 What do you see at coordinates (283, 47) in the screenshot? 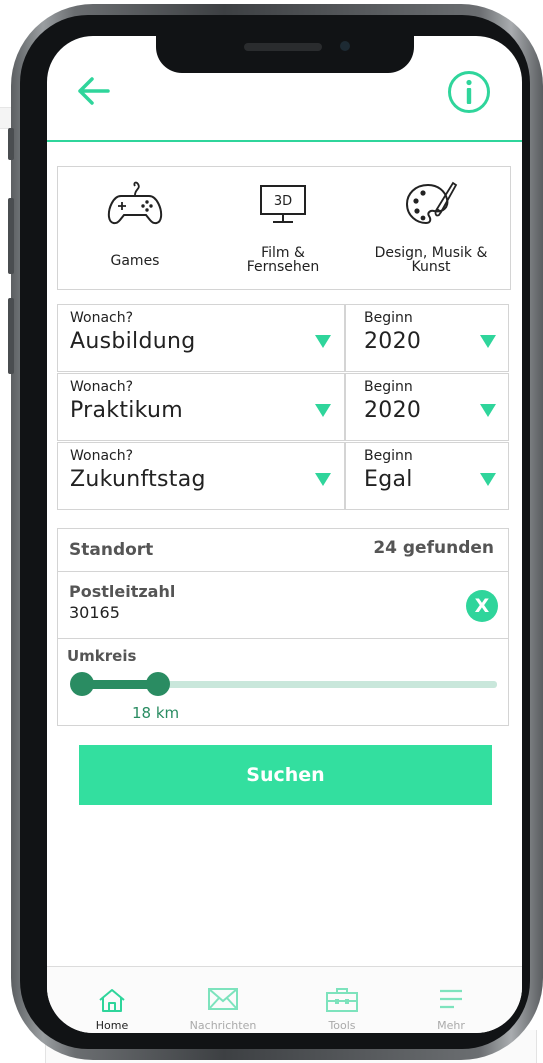
I see `phone-speaker` at bounding box center [283, 47].